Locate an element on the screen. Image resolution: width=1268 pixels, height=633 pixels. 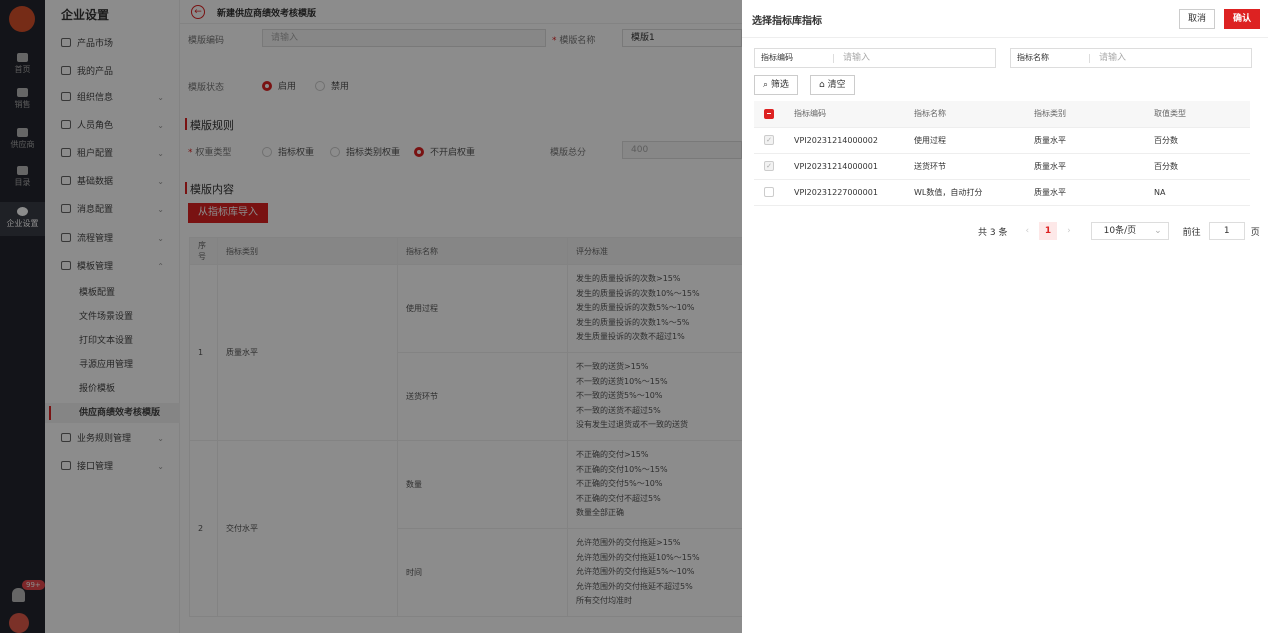
total-count: 共 3 条 is located at coordinates (993, 232).